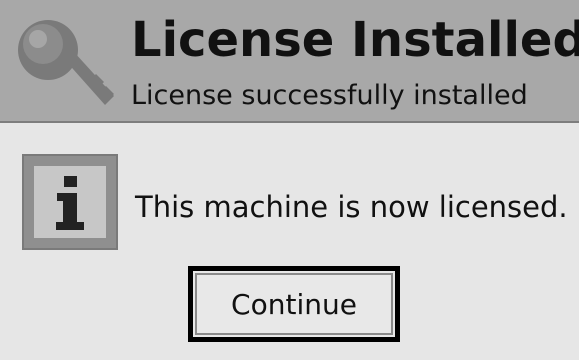  I want to click on info-icon, so click(70, 202).